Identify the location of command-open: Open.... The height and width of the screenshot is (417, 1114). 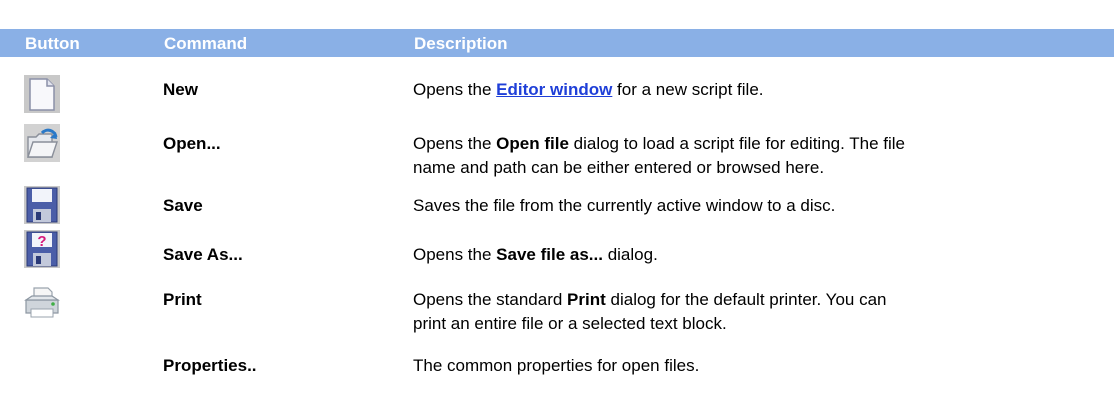
(192, 143).